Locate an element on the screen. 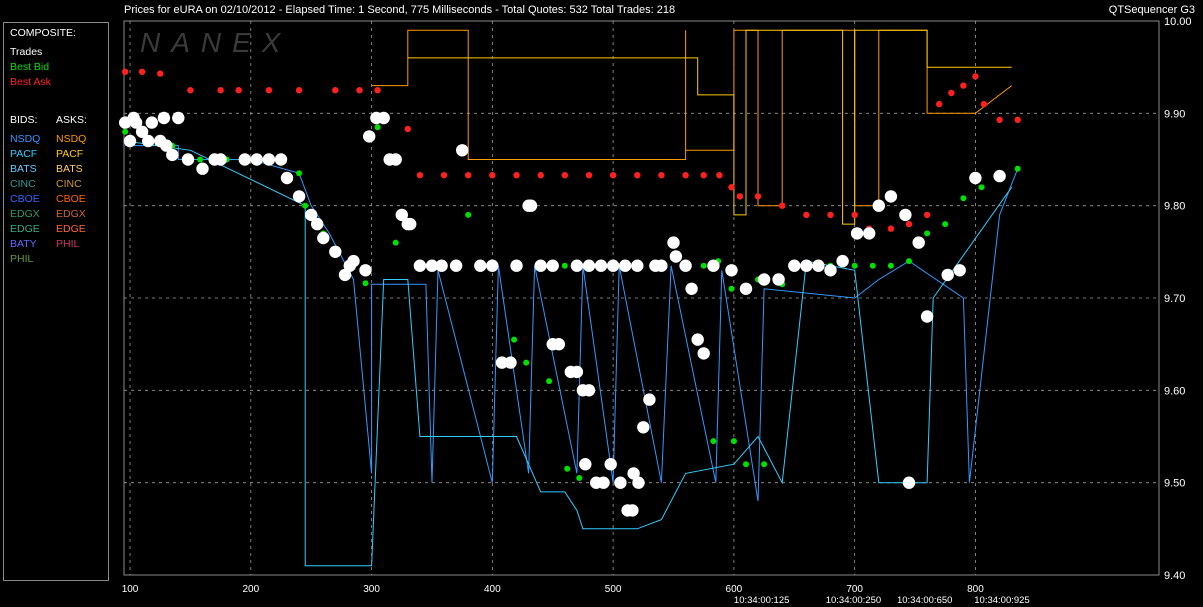  time-label: 10:34:00:250 is located at coordinates (853, 600).